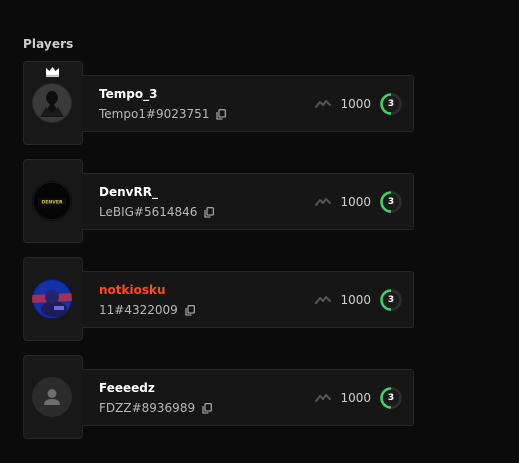  I want to click on avatar-card: DENVER, so click(53, 201).